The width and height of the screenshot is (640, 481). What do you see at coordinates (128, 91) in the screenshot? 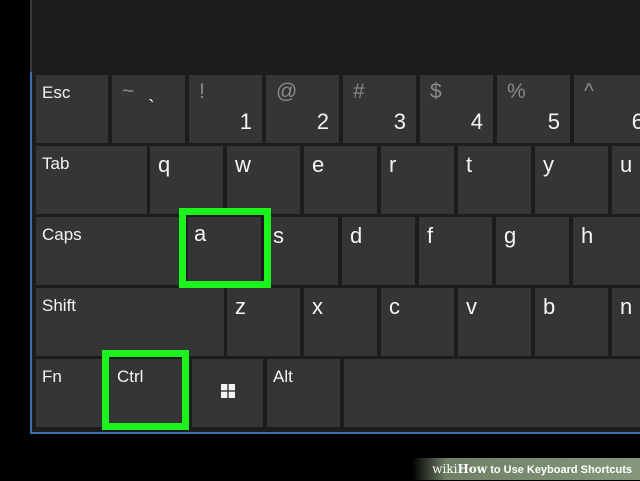
I see `key-shift-symbol: ~` at bounding box center [128, 91].